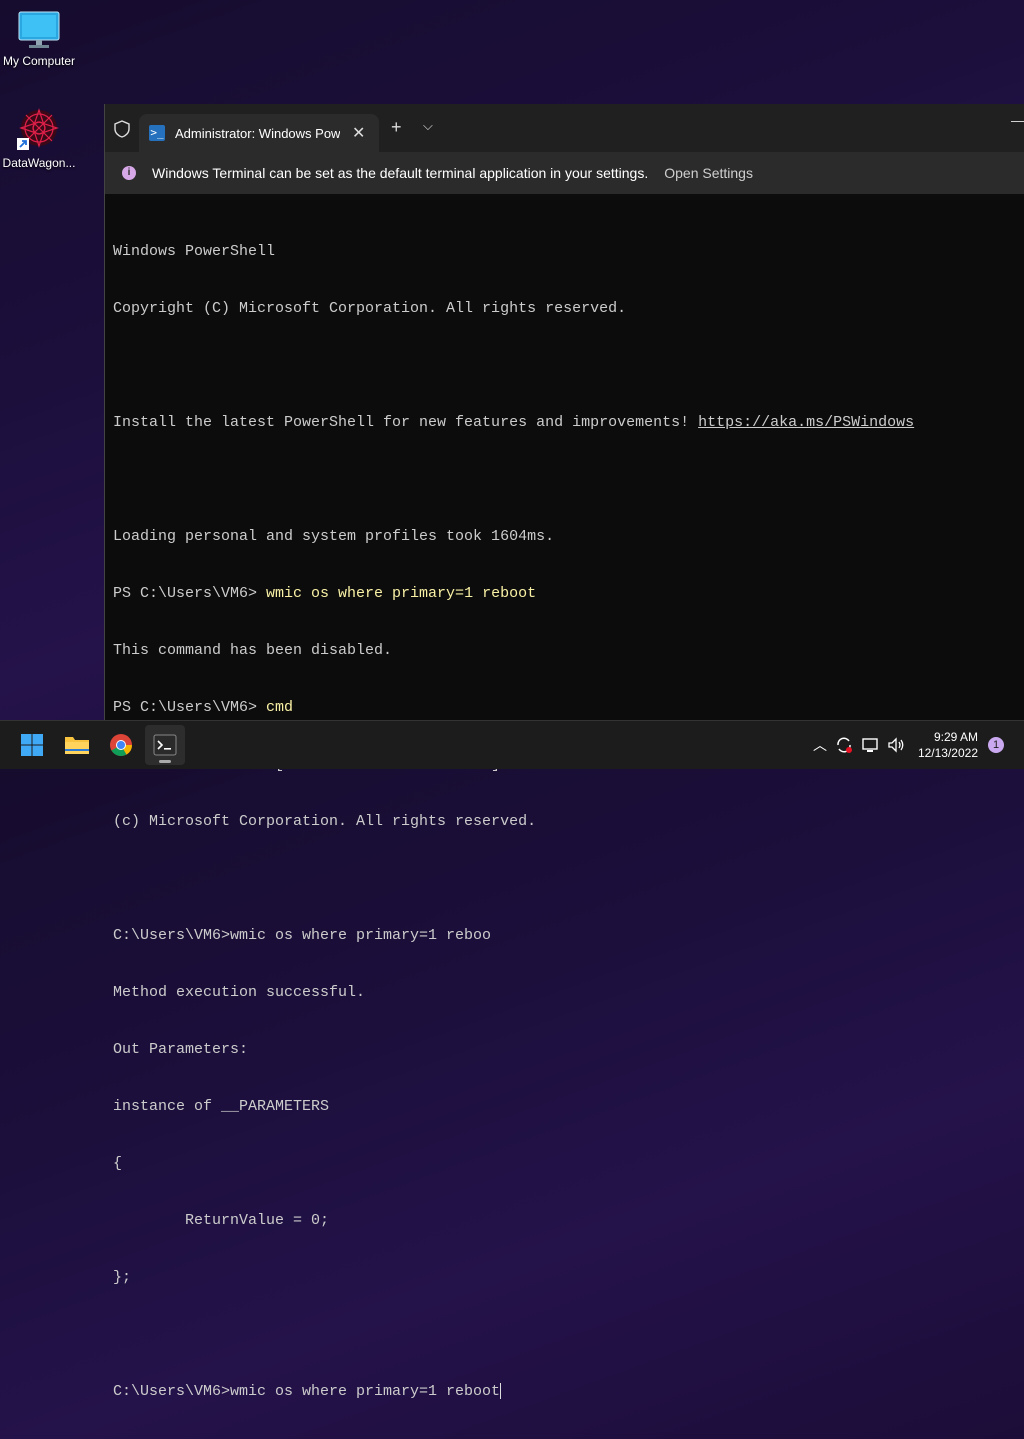 The height and width of the screenshot is (1439, 1024). What do you see at coordinates (947, 753) in the screenshot?
I see `clock-date: 12/13/2022` at bounding box center [947, 753].